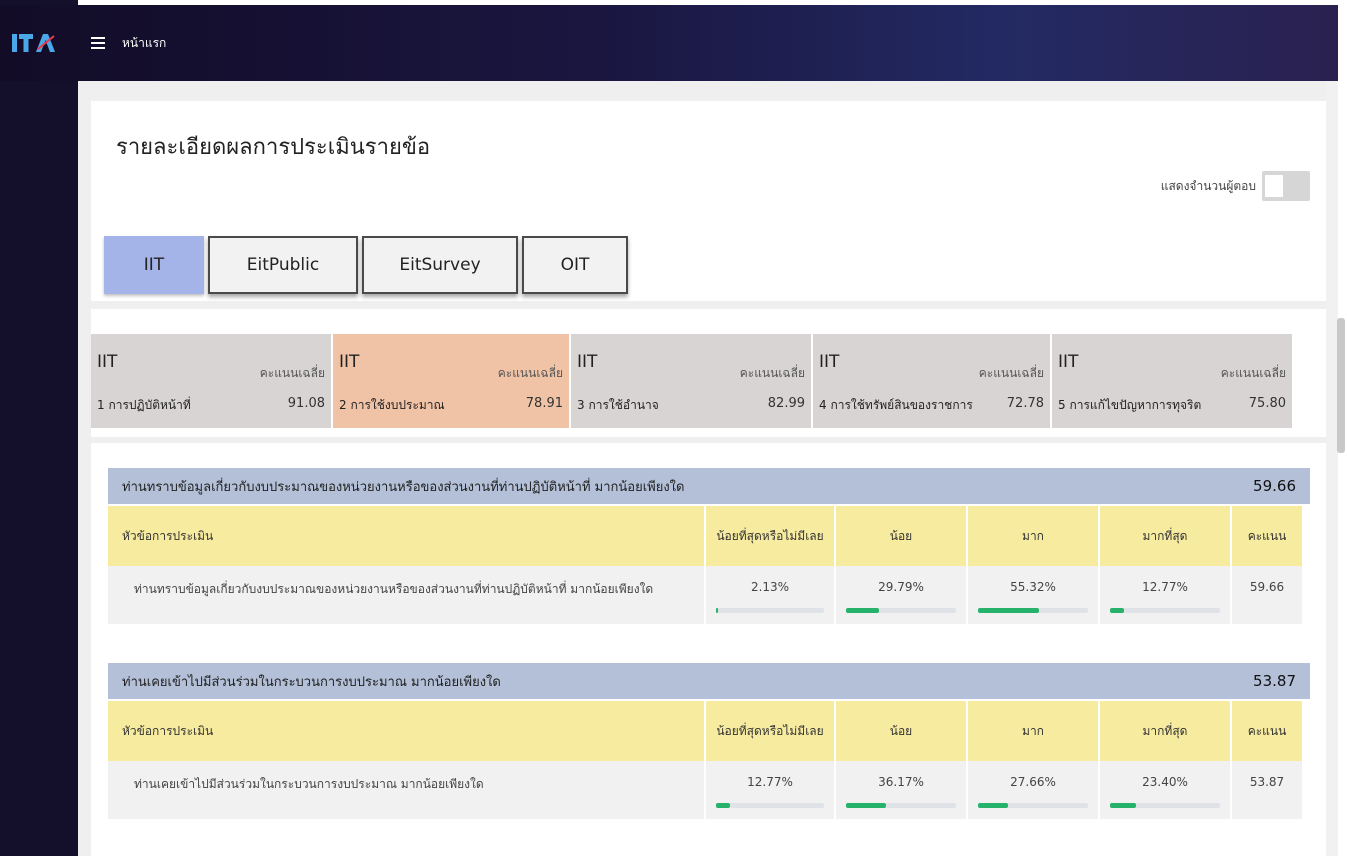  I want to click on tab-iit: IIT, so click(154, 265).